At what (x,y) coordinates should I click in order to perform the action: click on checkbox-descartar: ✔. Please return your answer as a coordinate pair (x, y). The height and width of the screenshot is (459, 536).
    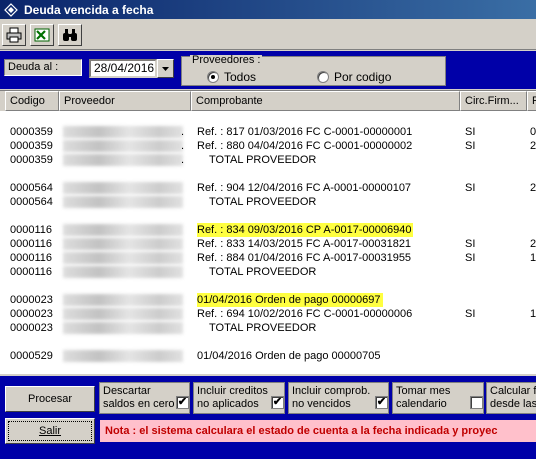
    Looking at the image, I should click on (182, 402).